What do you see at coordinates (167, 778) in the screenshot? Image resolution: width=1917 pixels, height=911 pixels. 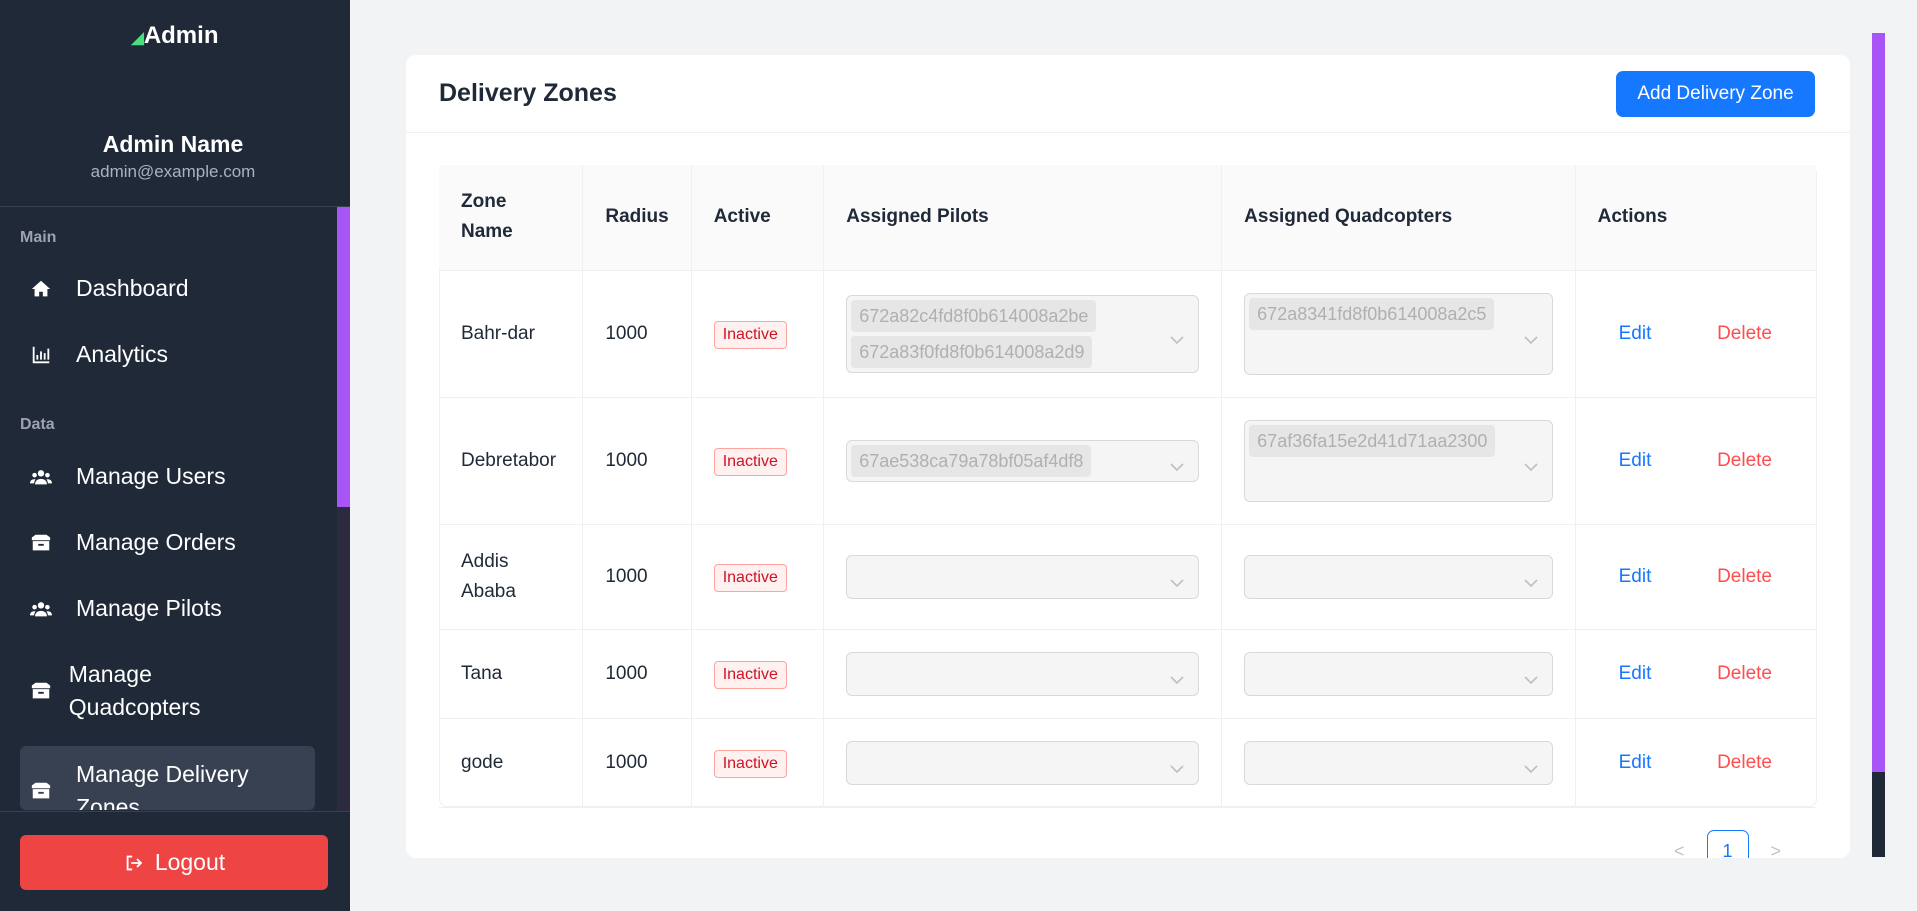 I see `sidebar-item-manage-delivery-zones: Manage Delivery Zones` at bounding box center [167, 778].